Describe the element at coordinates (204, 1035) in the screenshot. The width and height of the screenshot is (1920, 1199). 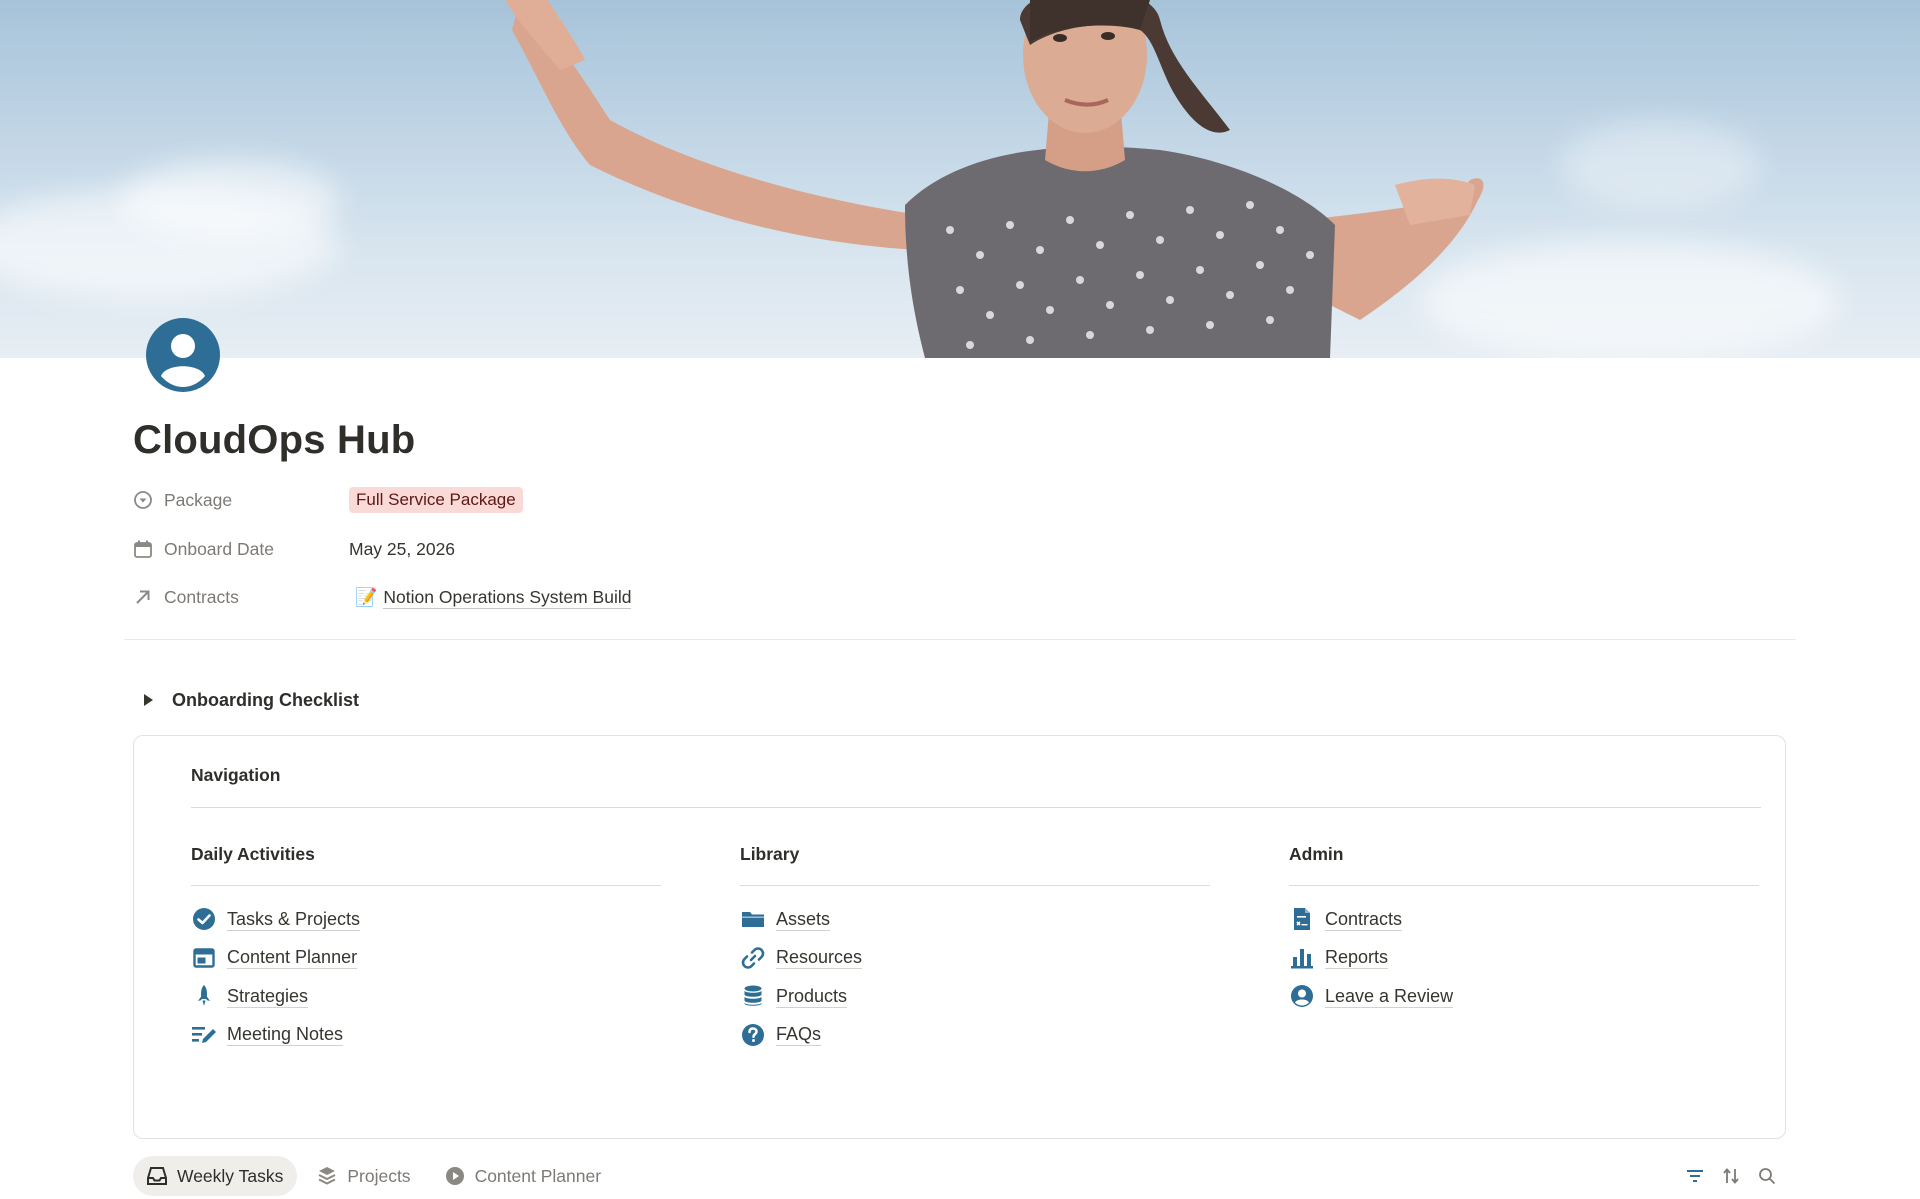
I see `notes-pen-icon` at that location.